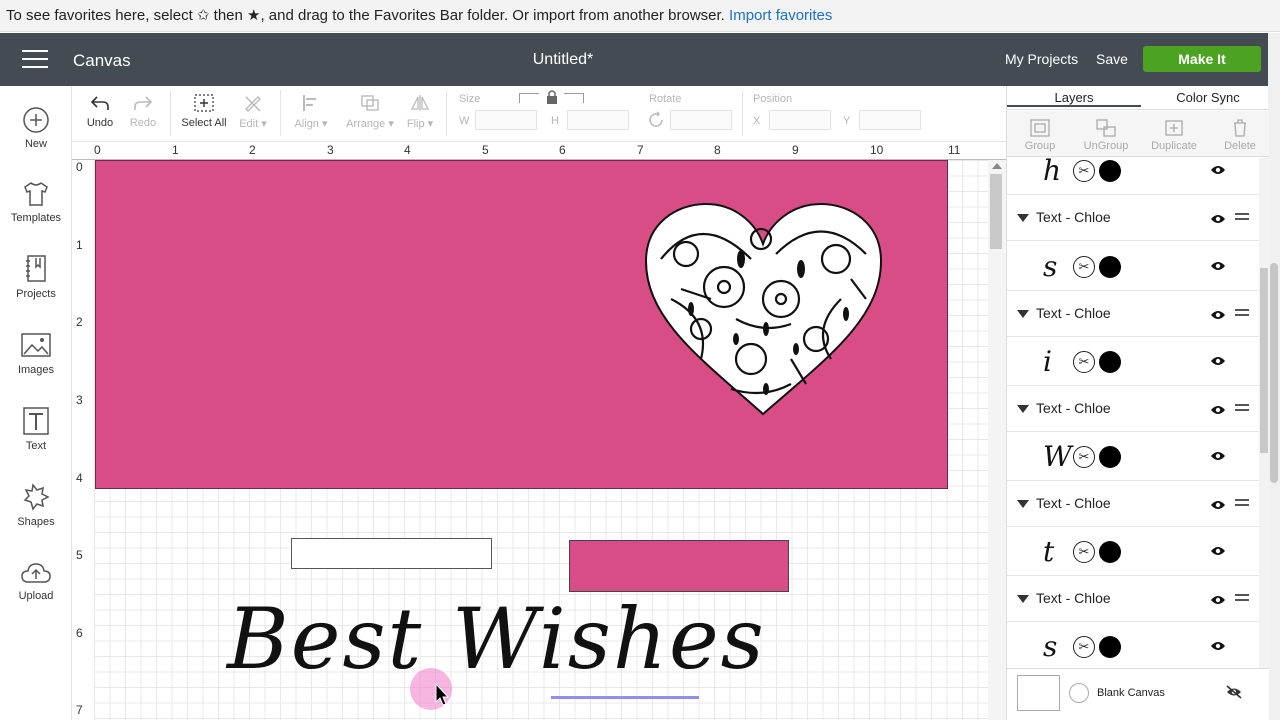 This screenshot has width=1280, height=720. Describe the element at coordinates (1274, 373) in the screenshot. I see `window-scrollbar-thumb` at that location.